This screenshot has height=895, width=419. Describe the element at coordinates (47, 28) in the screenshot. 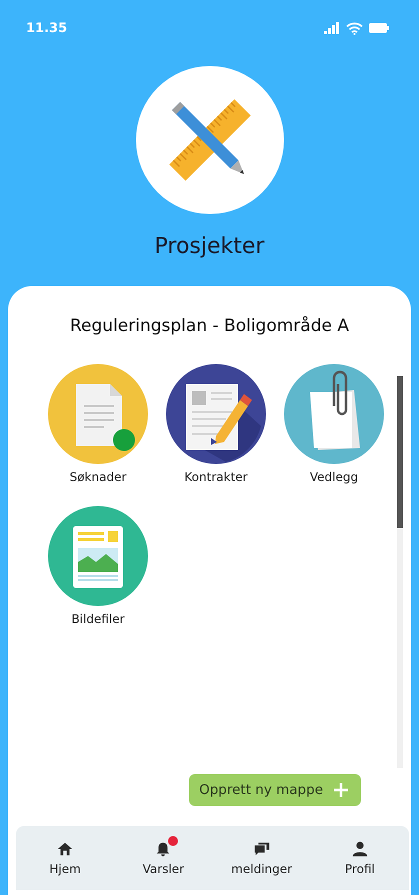

I see `status-time: 11.35` at that location.